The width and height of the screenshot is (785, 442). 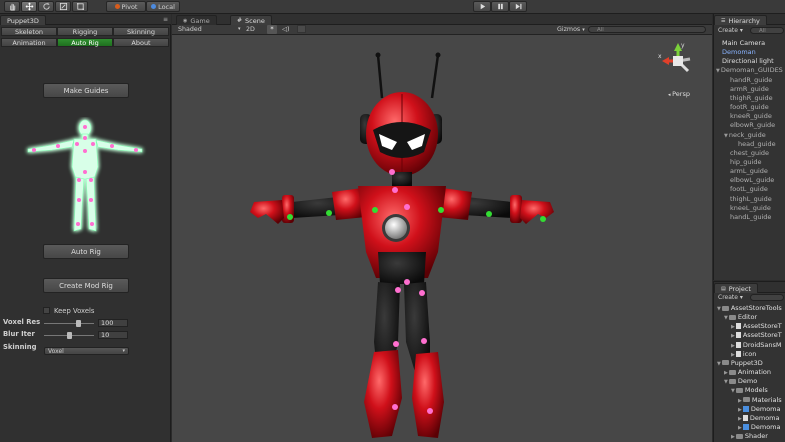 I want to click on orientation-gizmo: y x, so click(x=678, y=61).